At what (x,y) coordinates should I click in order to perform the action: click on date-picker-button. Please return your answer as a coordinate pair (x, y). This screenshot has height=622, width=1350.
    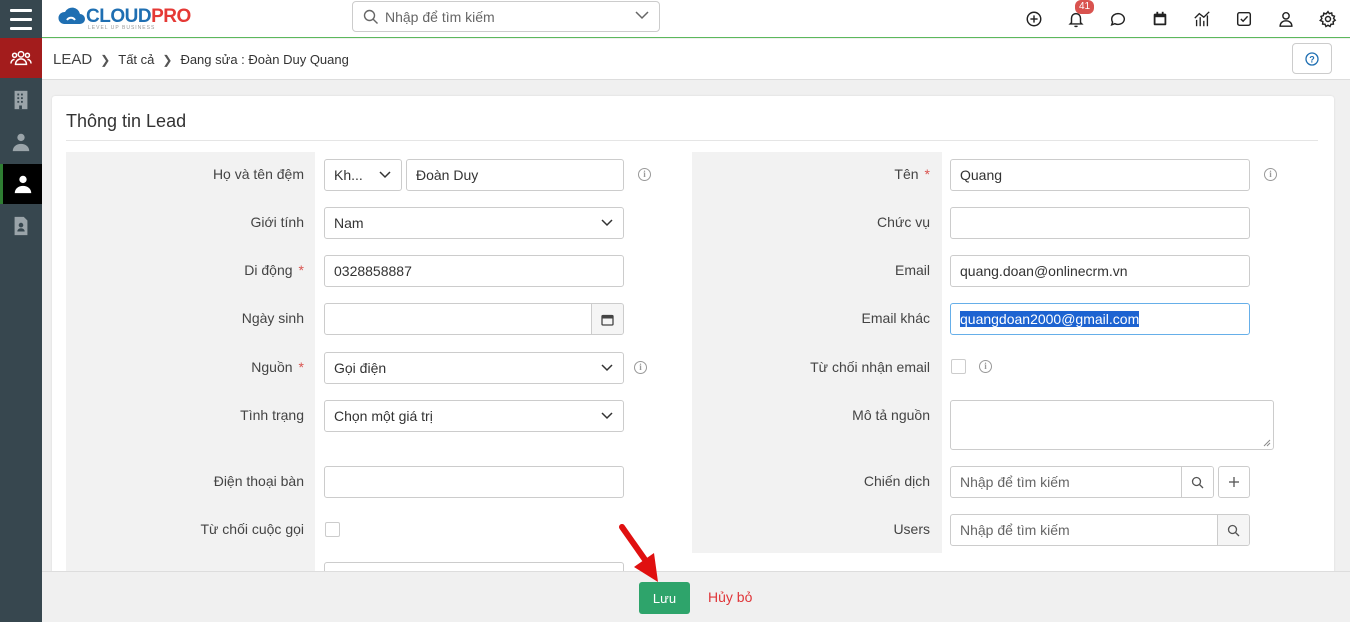
    Looking at the image, I should click on (607, 319).